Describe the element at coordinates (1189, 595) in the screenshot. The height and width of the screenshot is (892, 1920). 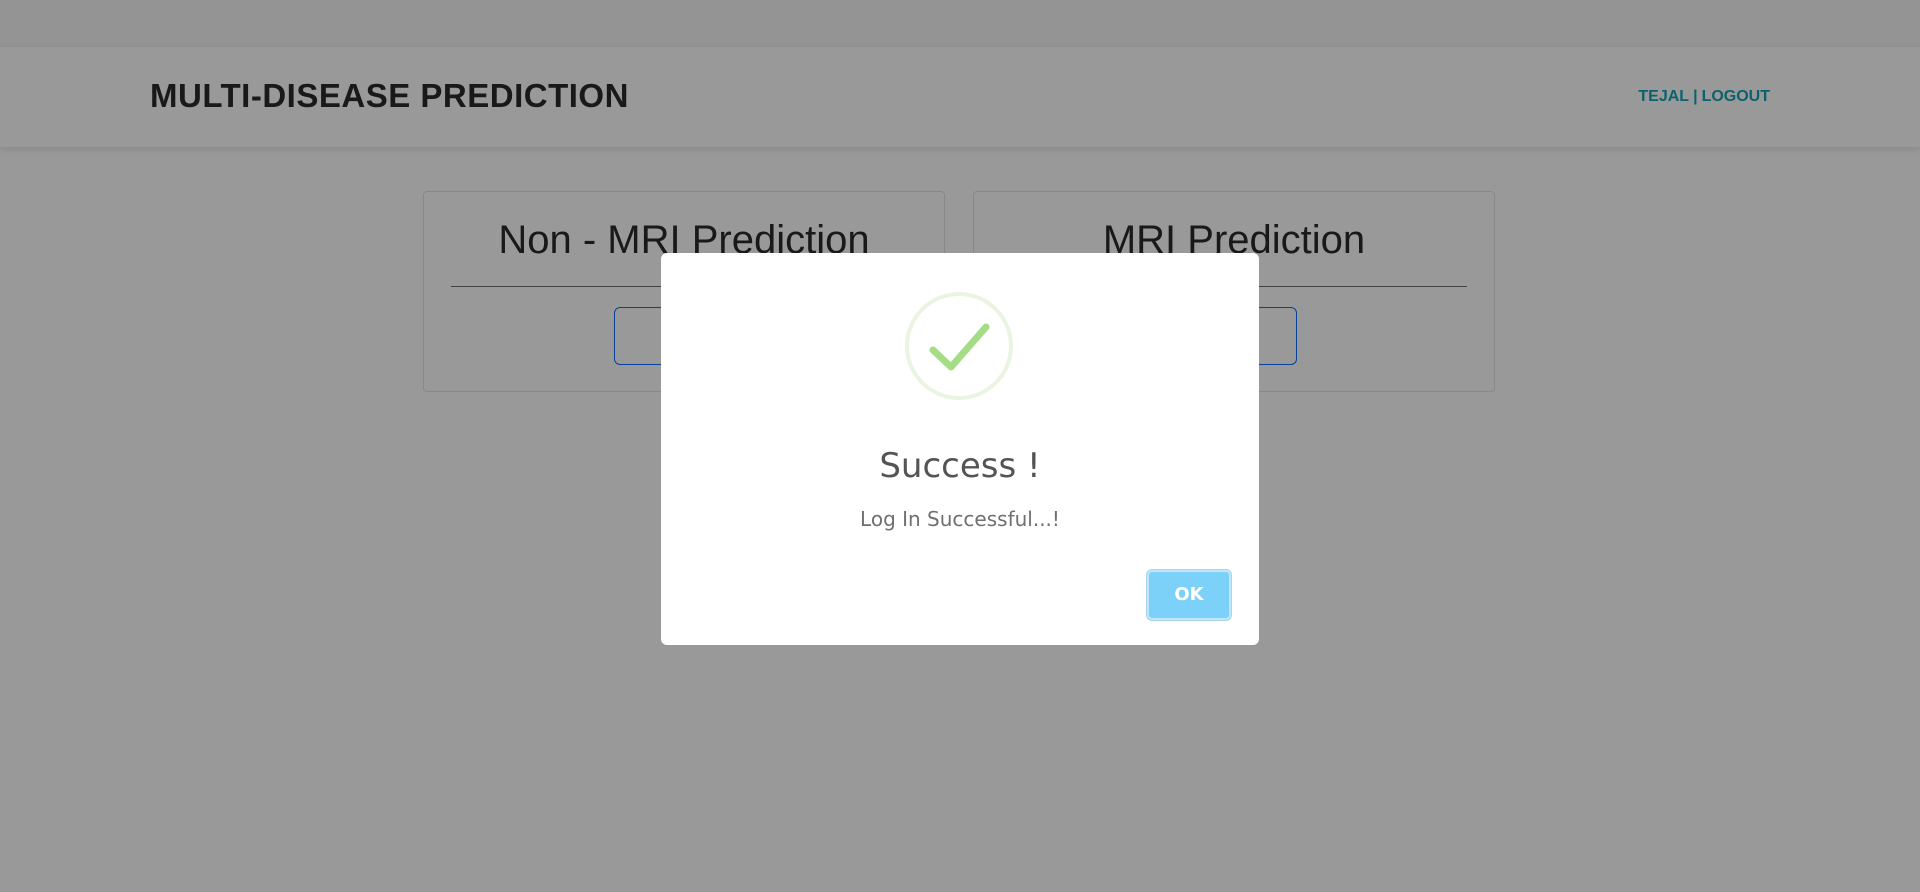
I see `ok-button: OK` at that location.